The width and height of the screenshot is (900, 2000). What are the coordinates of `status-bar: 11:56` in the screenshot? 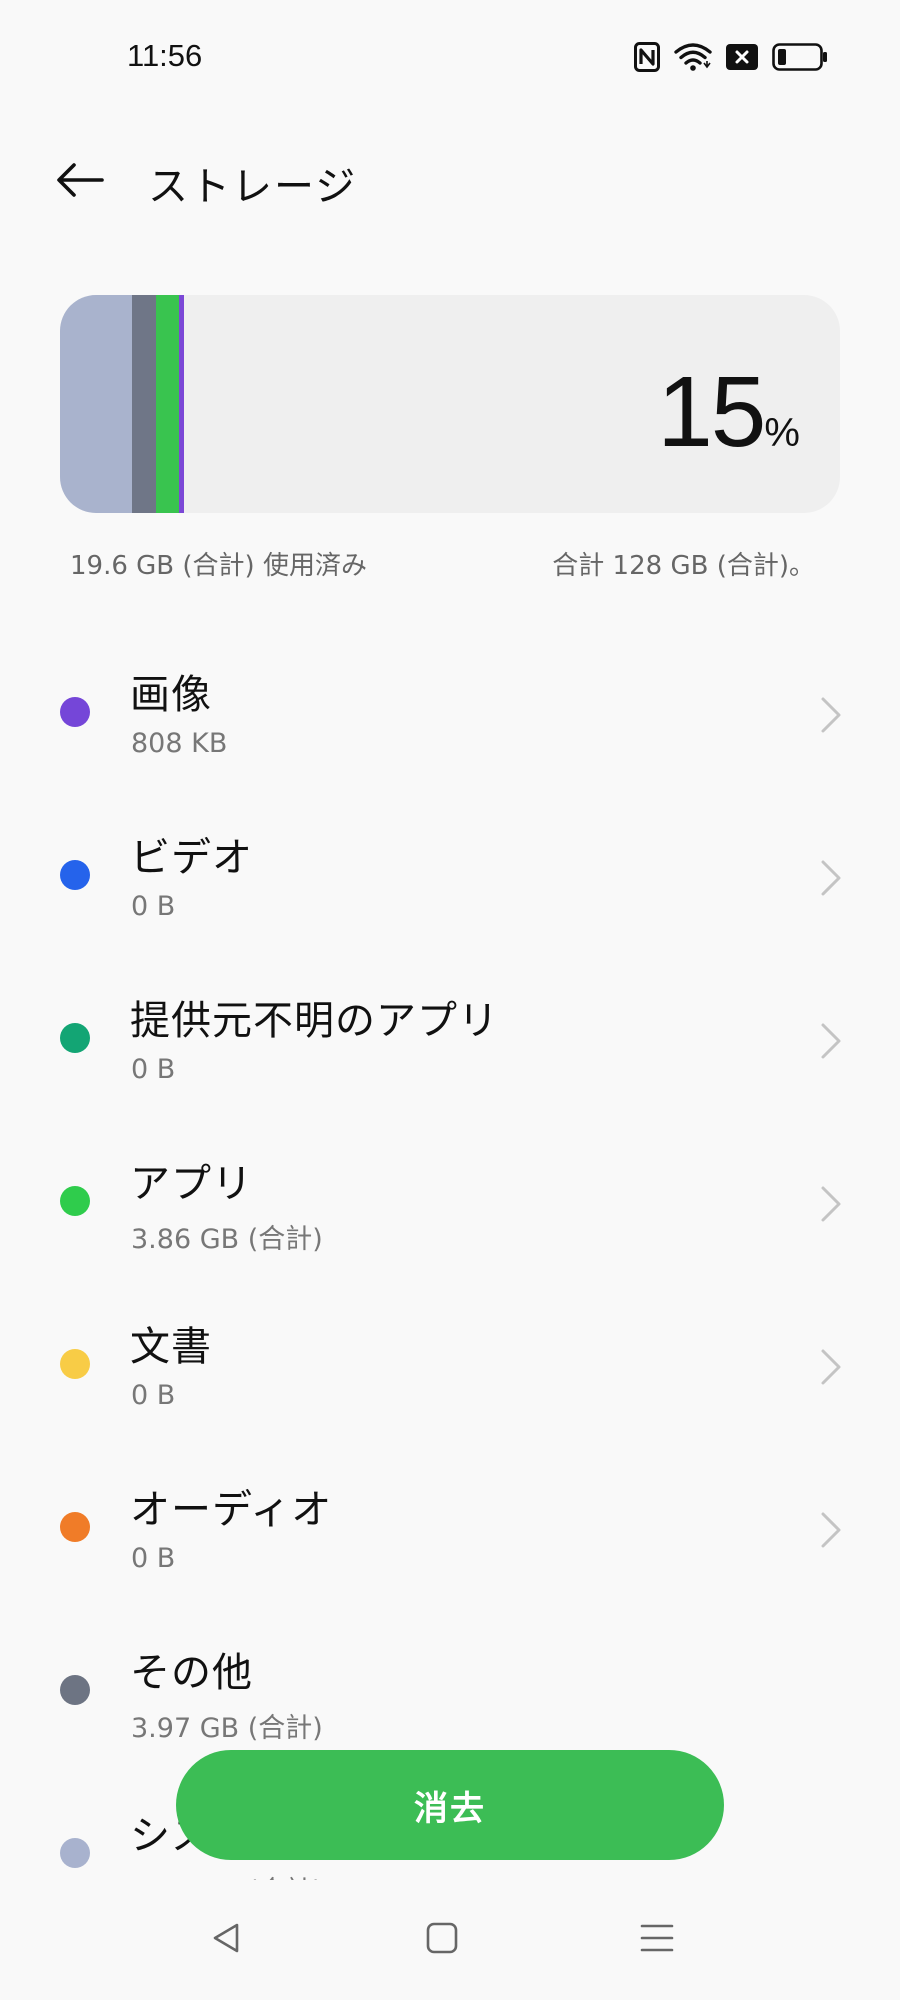 It's located at (450, 57).